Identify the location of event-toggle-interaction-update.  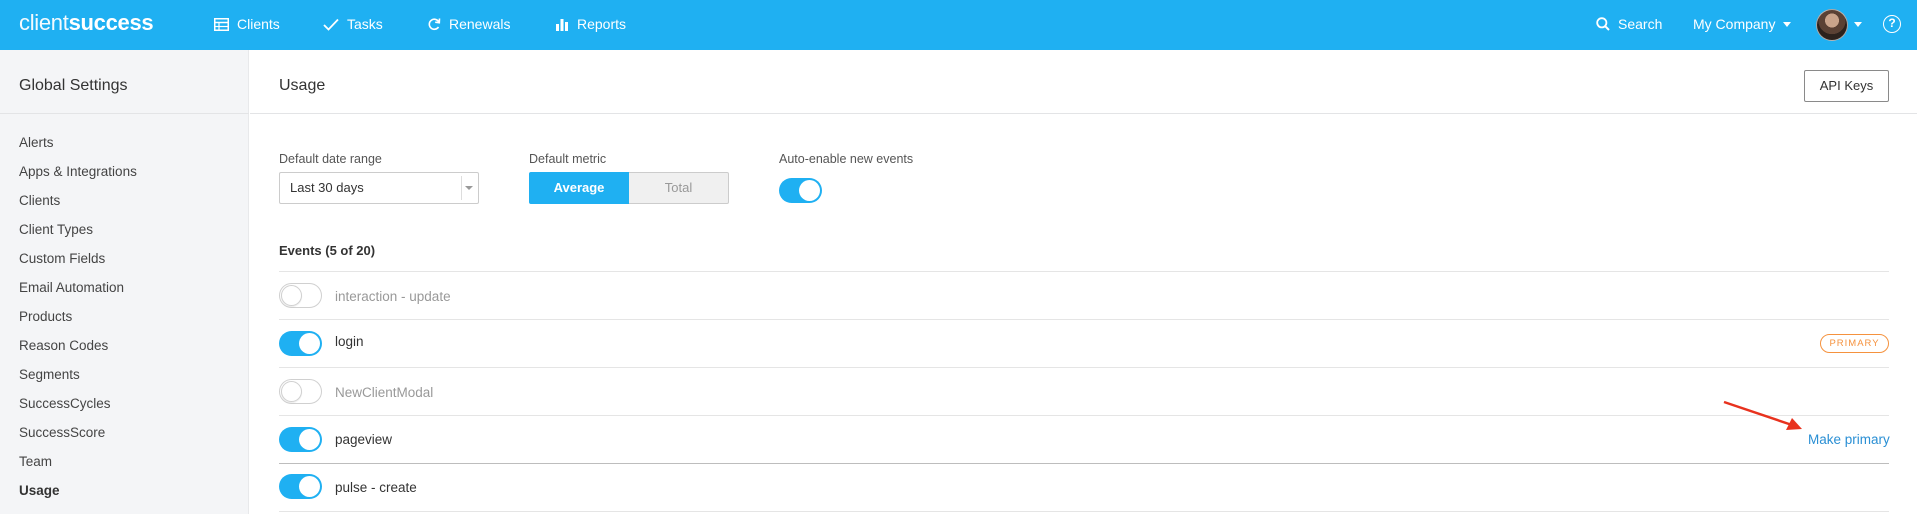
(300, 295).